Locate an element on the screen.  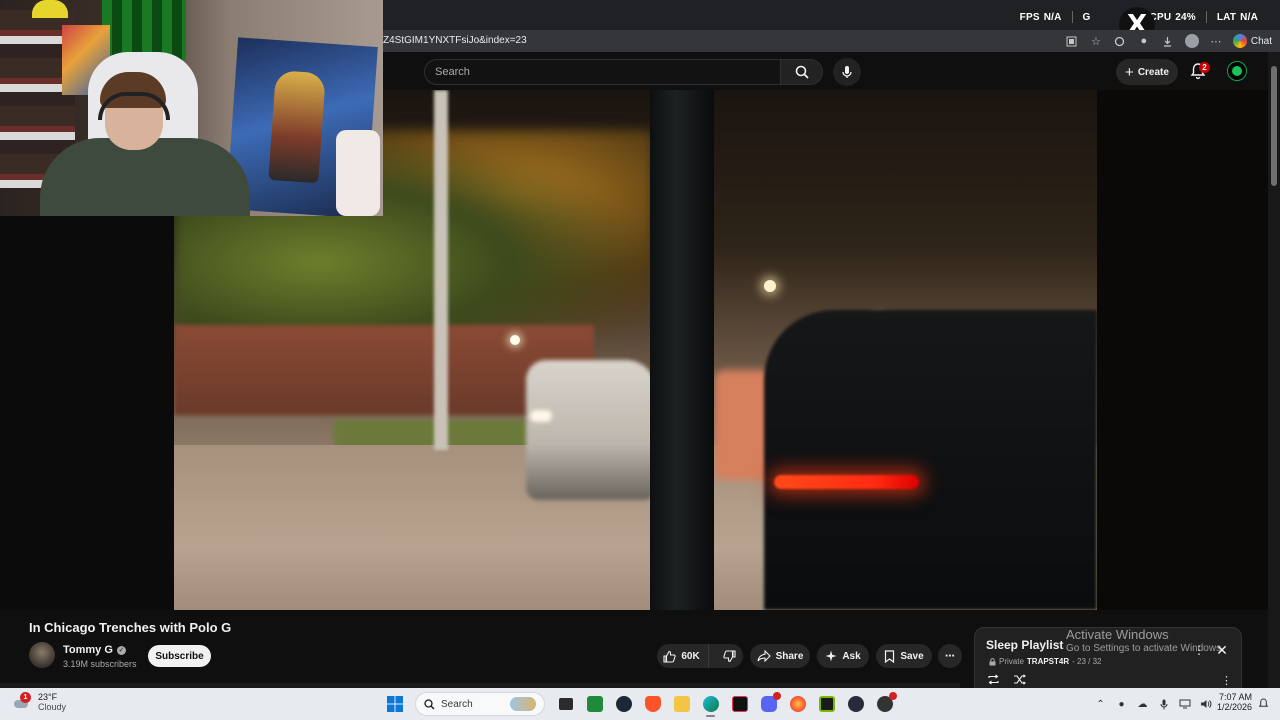
search-button is located at coordinates (802, 72).